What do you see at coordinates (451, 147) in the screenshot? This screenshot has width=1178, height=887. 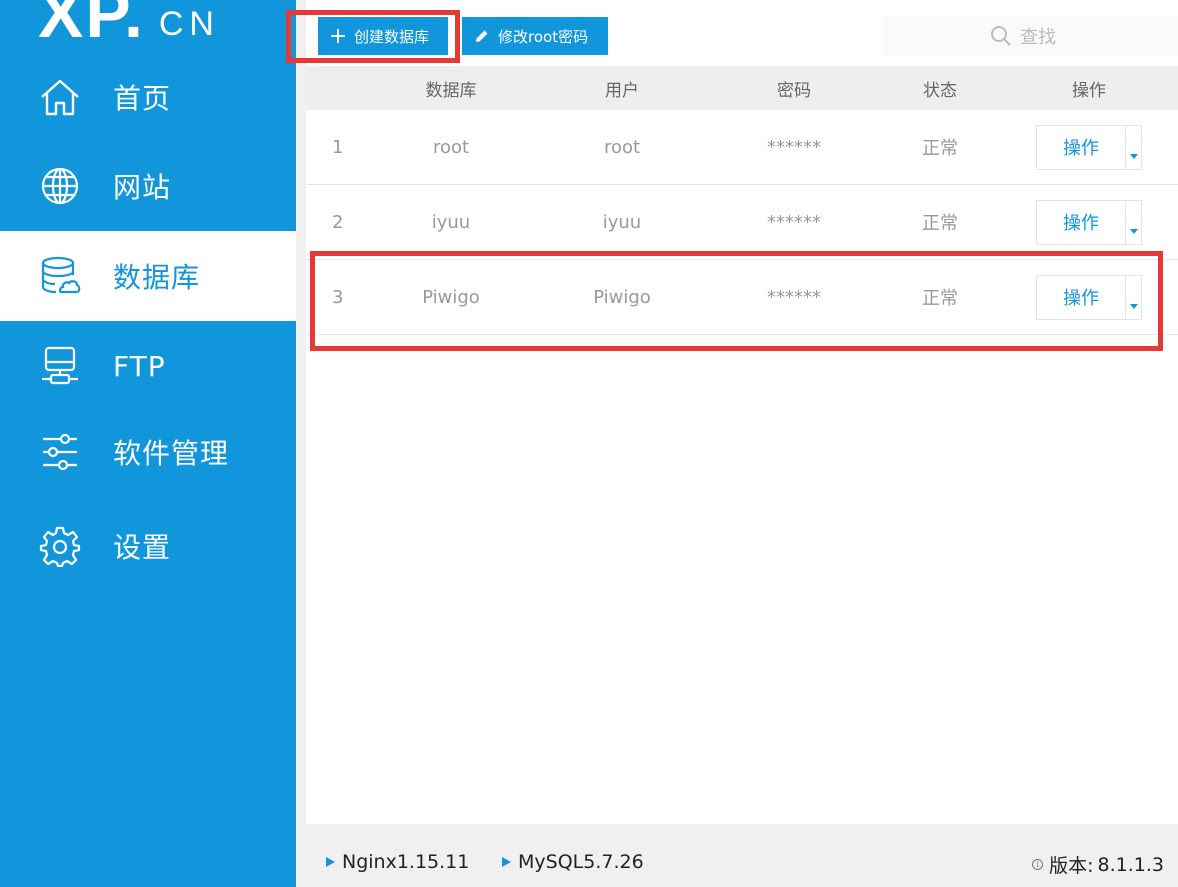 I see `row-database: root` at bounding box center [451, 147].